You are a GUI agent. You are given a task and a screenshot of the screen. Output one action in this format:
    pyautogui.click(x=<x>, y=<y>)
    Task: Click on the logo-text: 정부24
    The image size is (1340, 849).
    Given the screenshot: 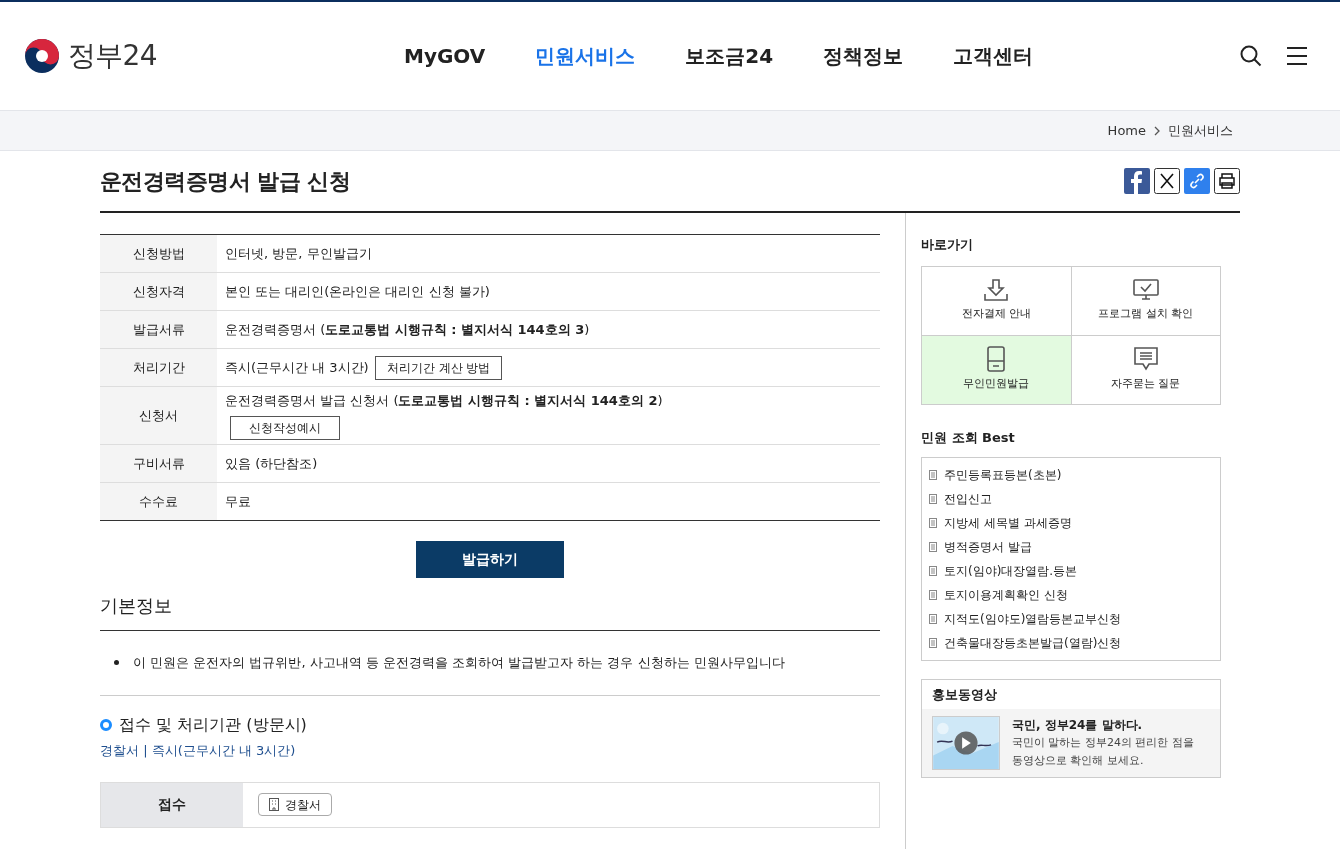 What is the action you would take?
    pyautogui.click(x=112, y=56)
    